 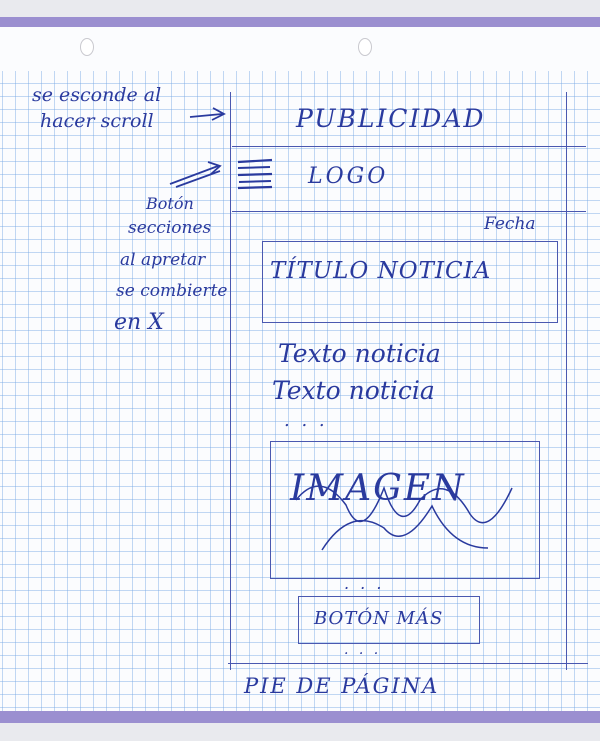 What do you see at coordinates (207, 114) in the screenshot?
I see `scroll-note-arrow` at bounding box center [207, 114].